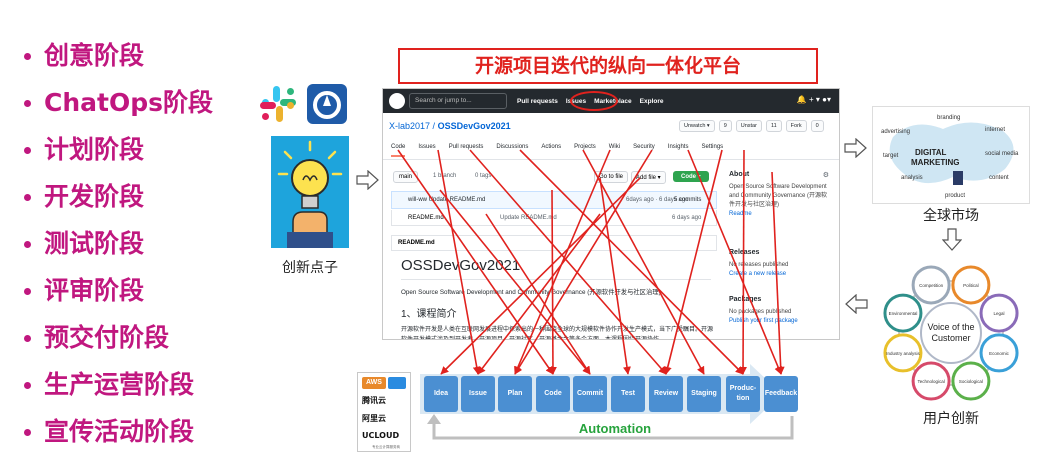 The height and width of the screenshot is (471, 1047). Describe the element at coordinates (930, 381) in the screenshot. I see `innovation-petal-label: Technological` at that location.